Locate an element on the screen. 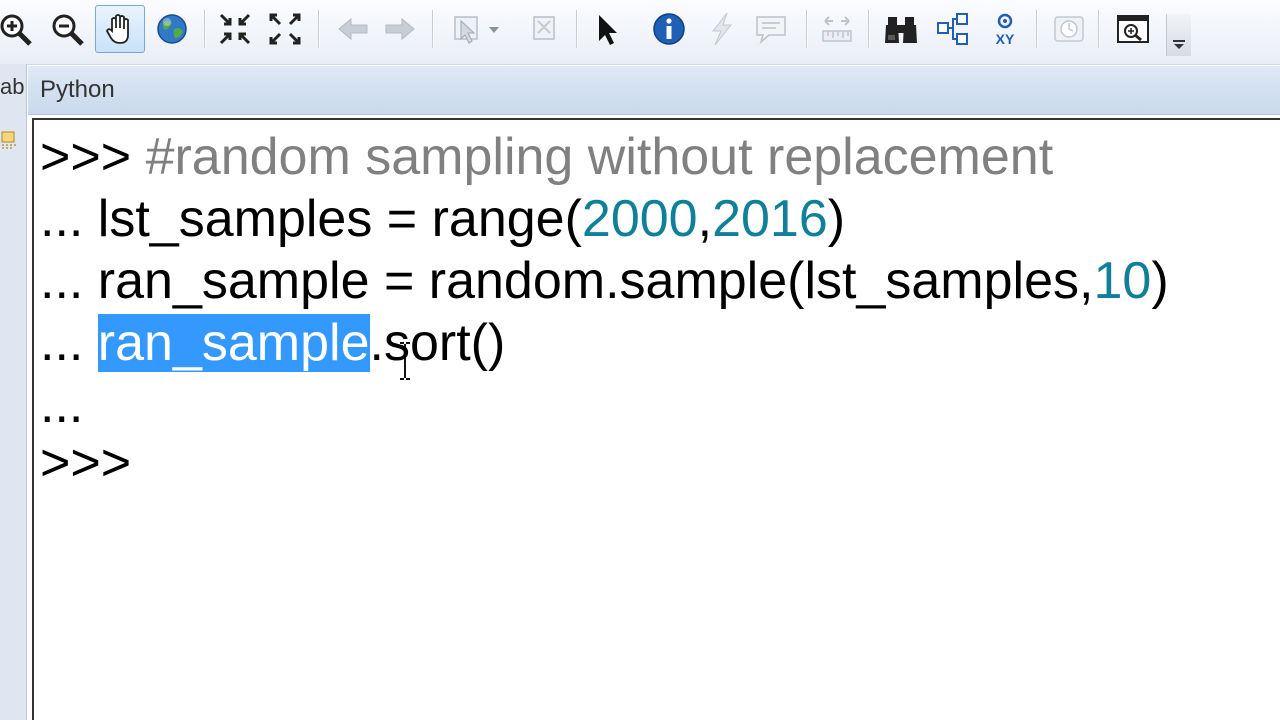  pan-button is located at coordinates (120, 29).